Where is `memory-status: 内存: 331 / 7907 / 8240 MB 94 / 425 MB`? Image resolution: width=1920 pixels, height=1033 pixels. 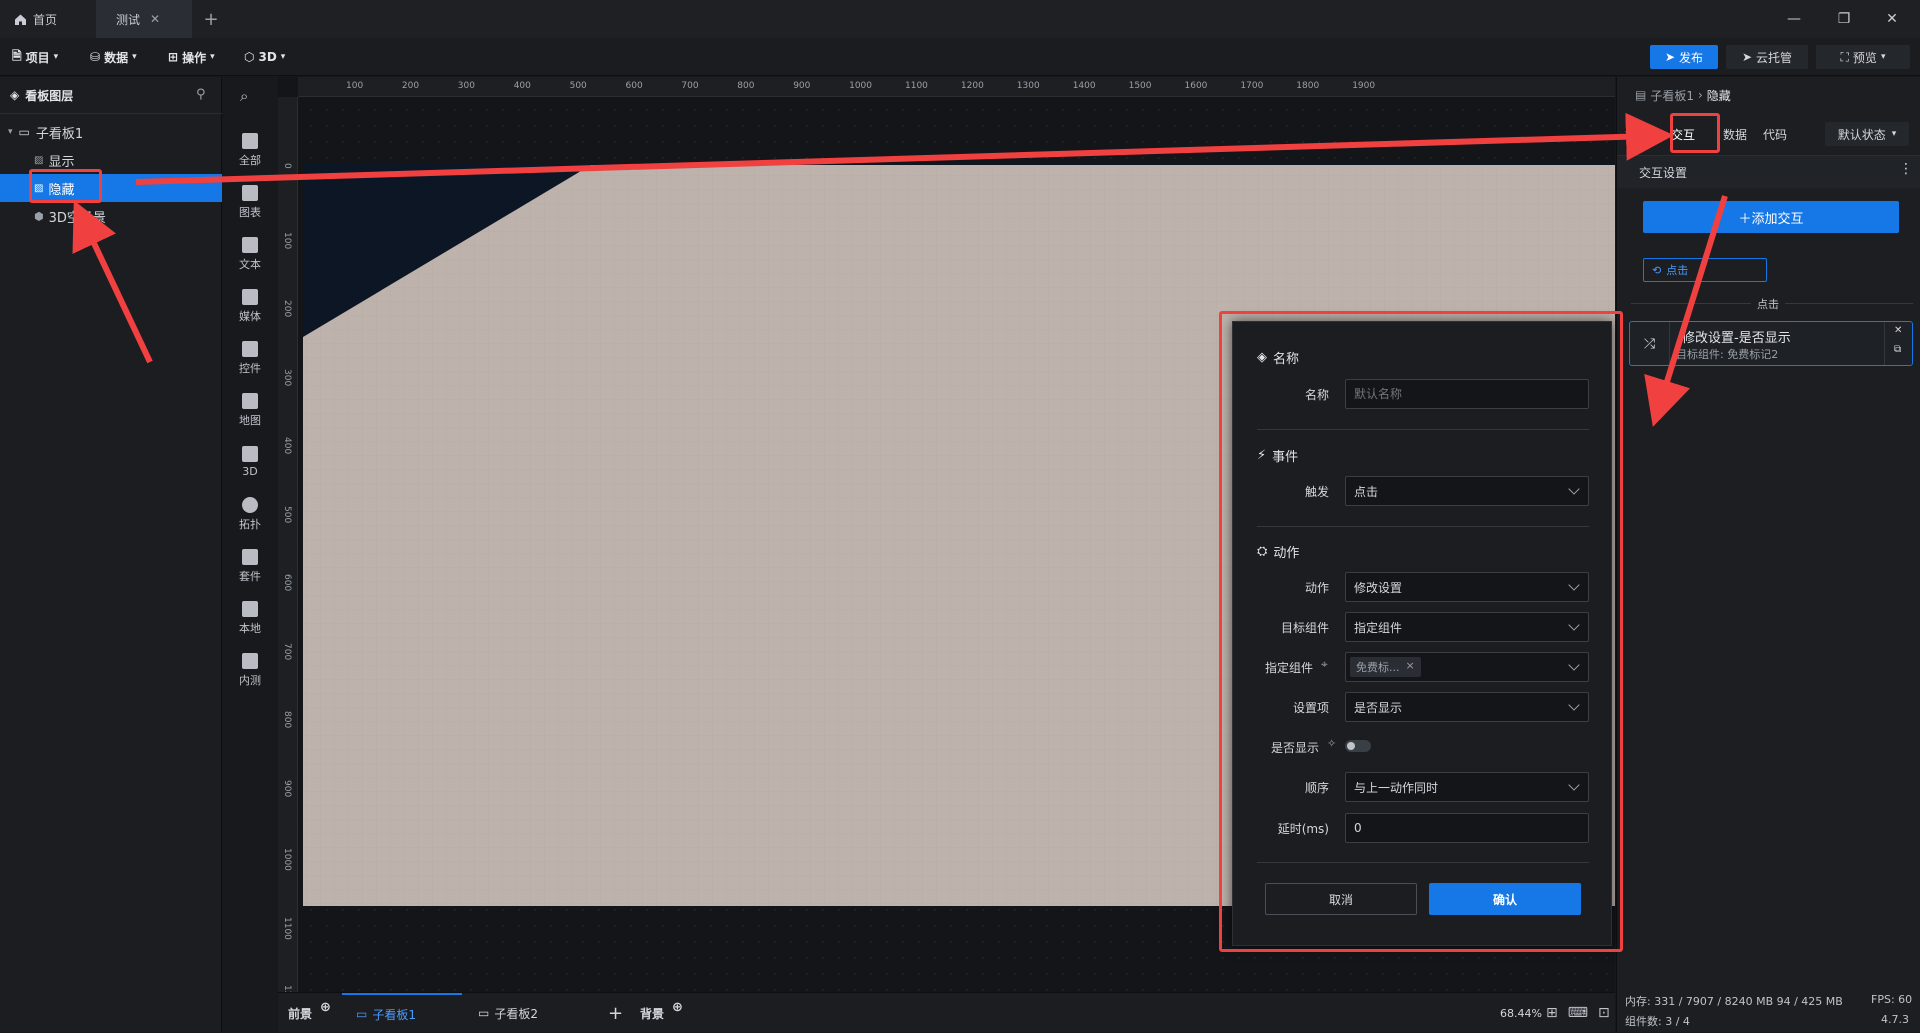
memory-status: 内存: 331 / 7907 / 8240 MB 94 / 425 MB is located at coordinates (1734, 1001).